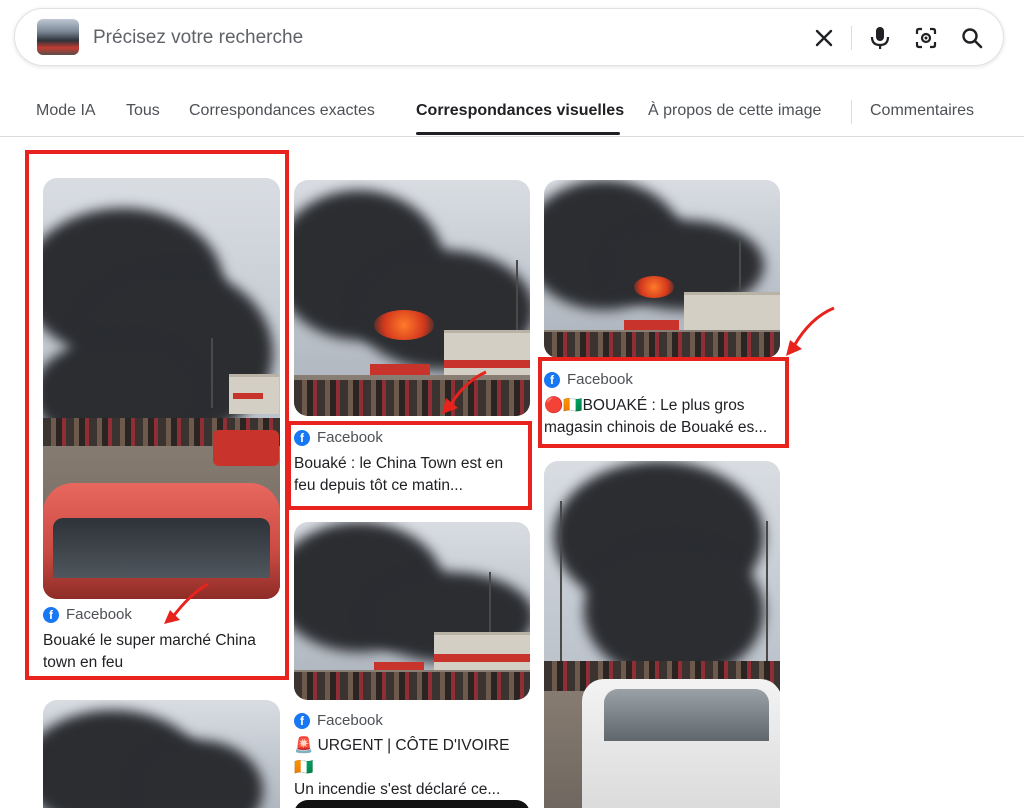 The image size is (1024, 808). What do you see at coordinates (520, 111) in the screenshot?
I see `tab-visual-matches: Correspondances visuelles` at bounding box center [520, 111].